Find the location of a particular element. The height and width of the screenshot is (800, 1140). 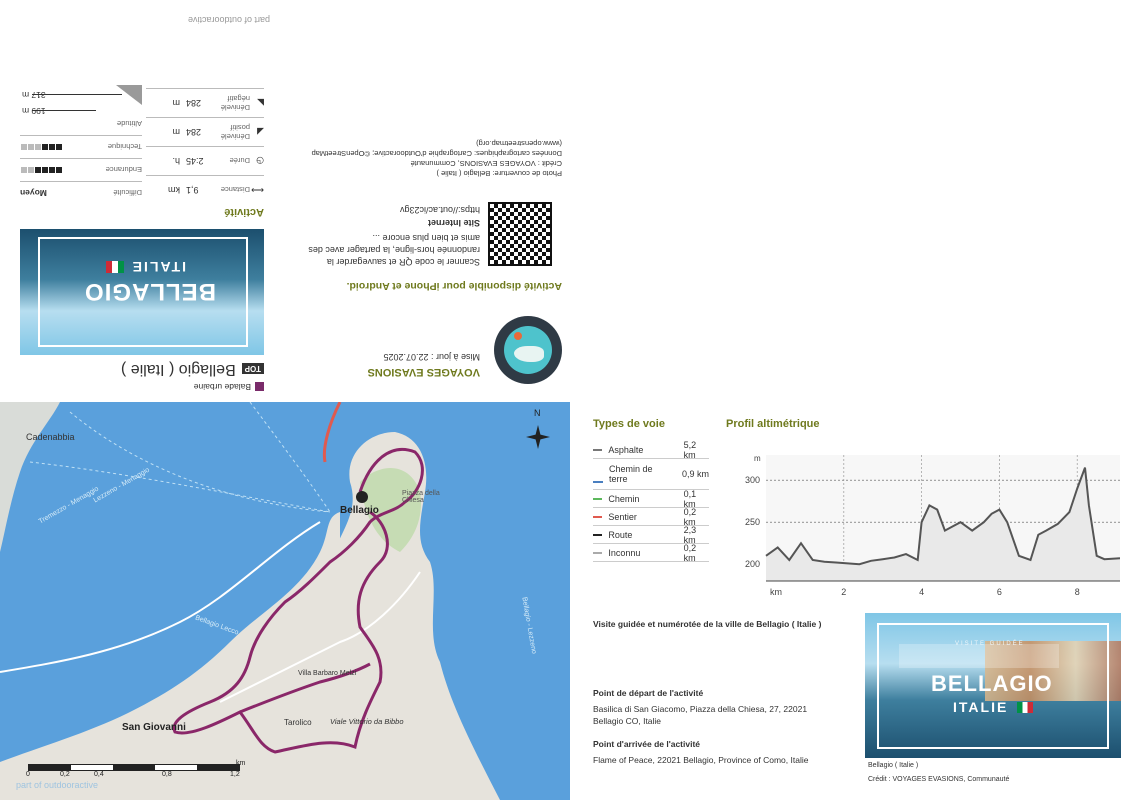

stat-row: ◣ Dénivelé négatif 284 m is located at coordinates (205, 102).